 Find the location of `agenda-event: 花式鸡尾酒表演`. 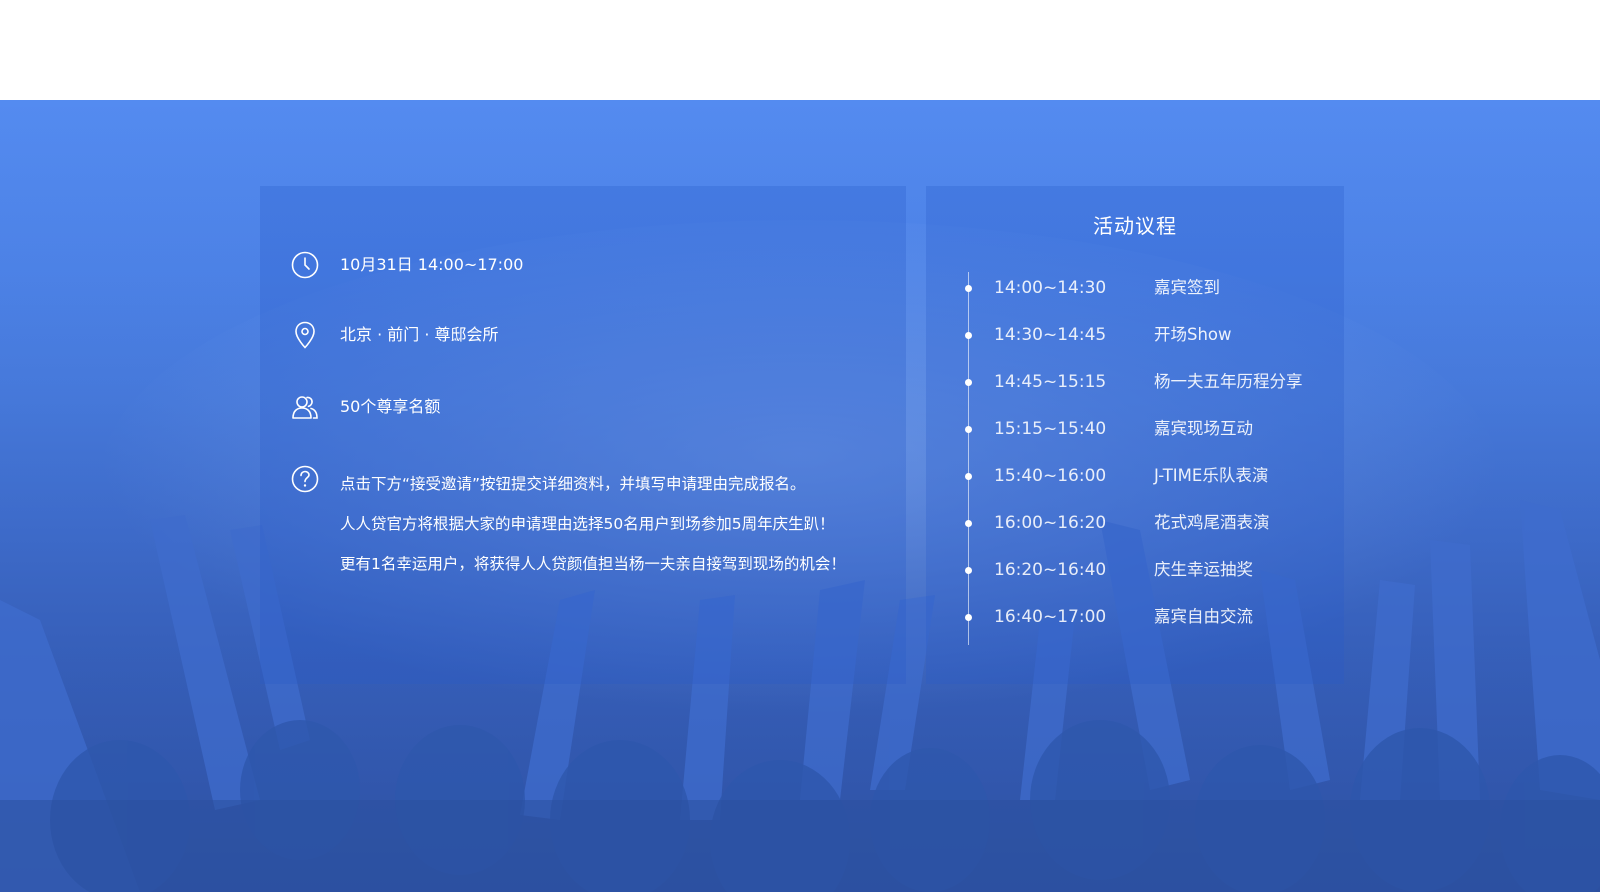

agenda-event: 花式鸡尾酒表演 is located at coordinates (1212, 522).